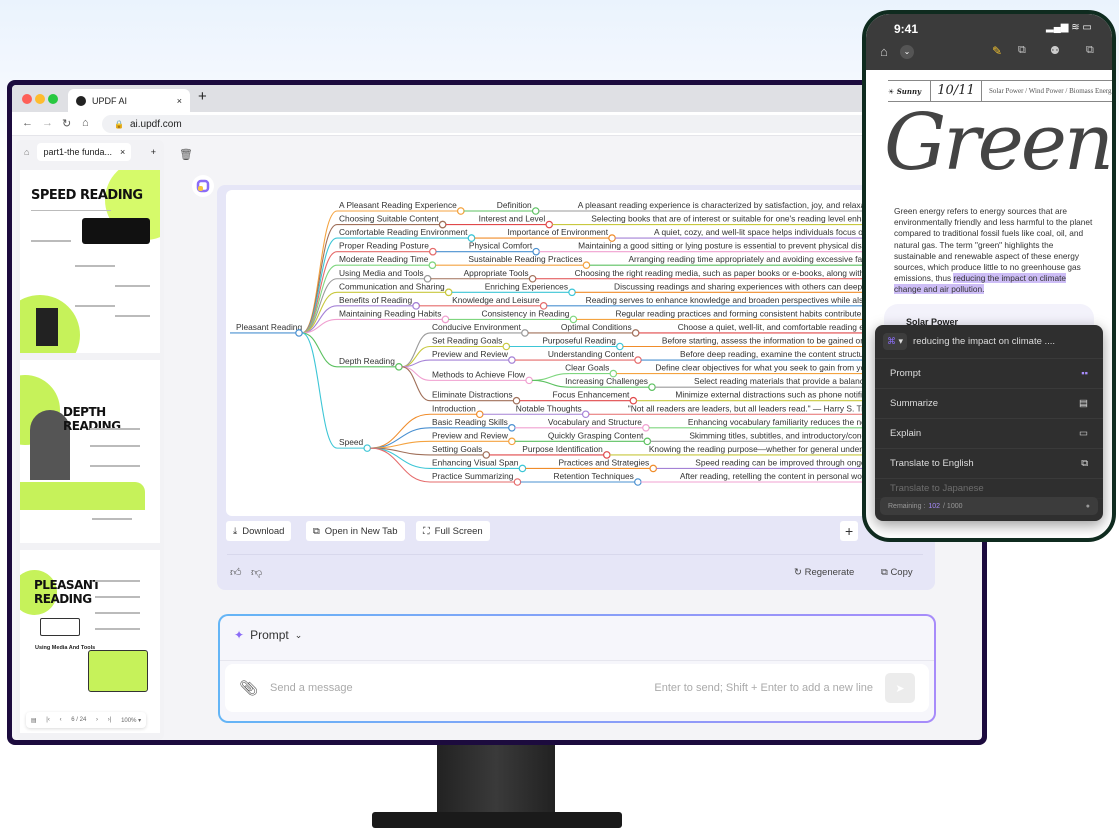 This screenshot has height=831, width=1119. Describe the element at coordinates (824, 572) in the screenshot. I see `regenerate-button: ↻ Regenerate` at that location.